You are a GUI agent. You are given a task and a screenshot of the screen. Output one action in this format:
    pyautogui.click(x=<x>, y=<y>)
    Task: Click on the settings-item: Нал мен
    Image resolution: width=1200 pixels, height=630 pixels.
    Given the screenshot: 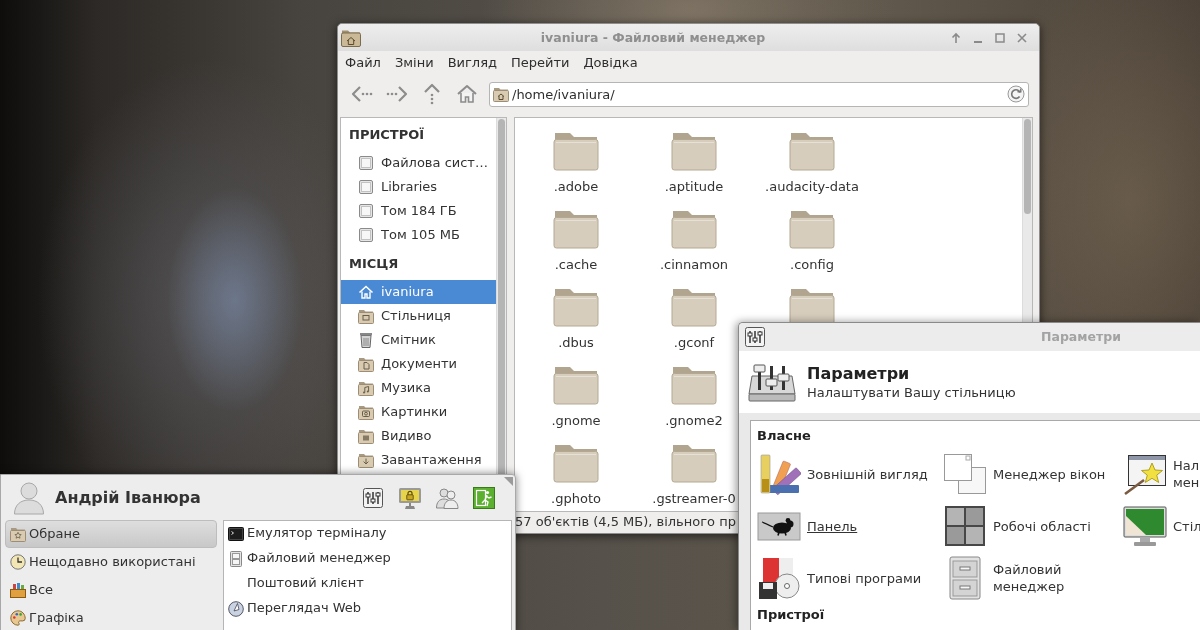 What is the action you would take?
    pyautogui.click(x=1161, y=474)
    